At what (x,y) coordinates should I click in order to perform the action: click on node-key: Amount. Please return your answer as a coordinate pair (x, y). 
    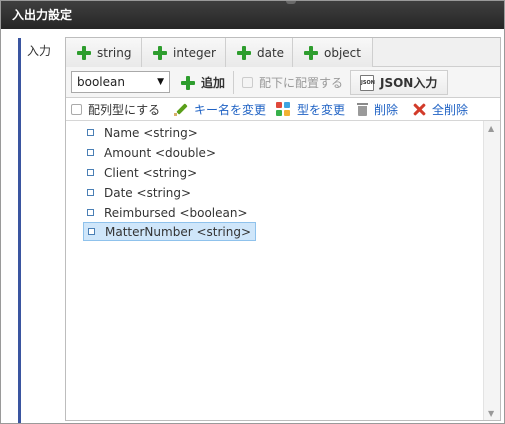
    Looking at the image, I should click on (128, 152).